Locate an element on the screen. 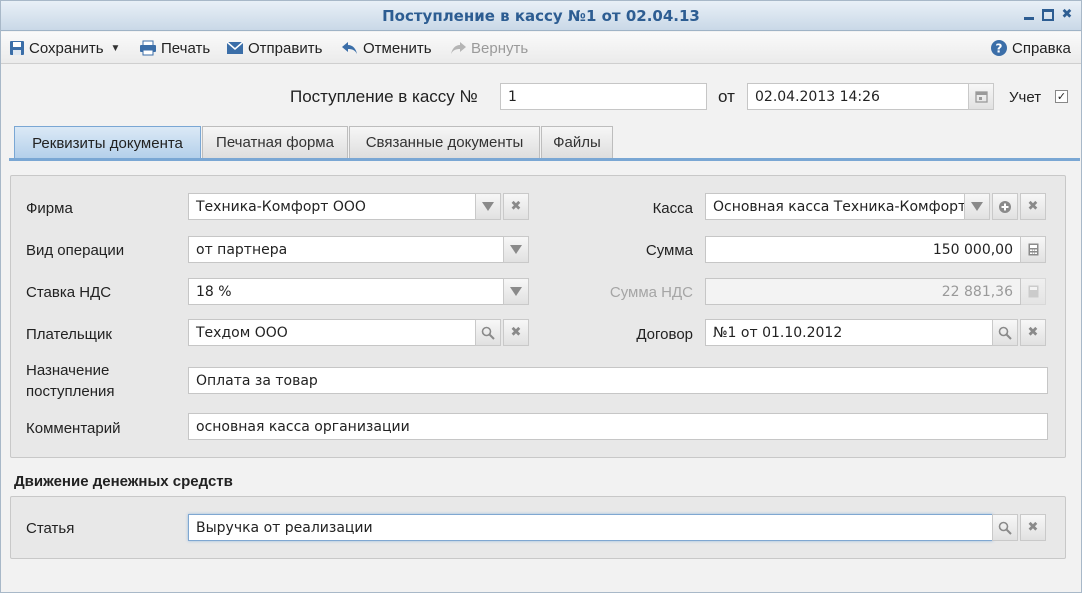  operation-dropdown-icon is located at coordinates (516, 249).